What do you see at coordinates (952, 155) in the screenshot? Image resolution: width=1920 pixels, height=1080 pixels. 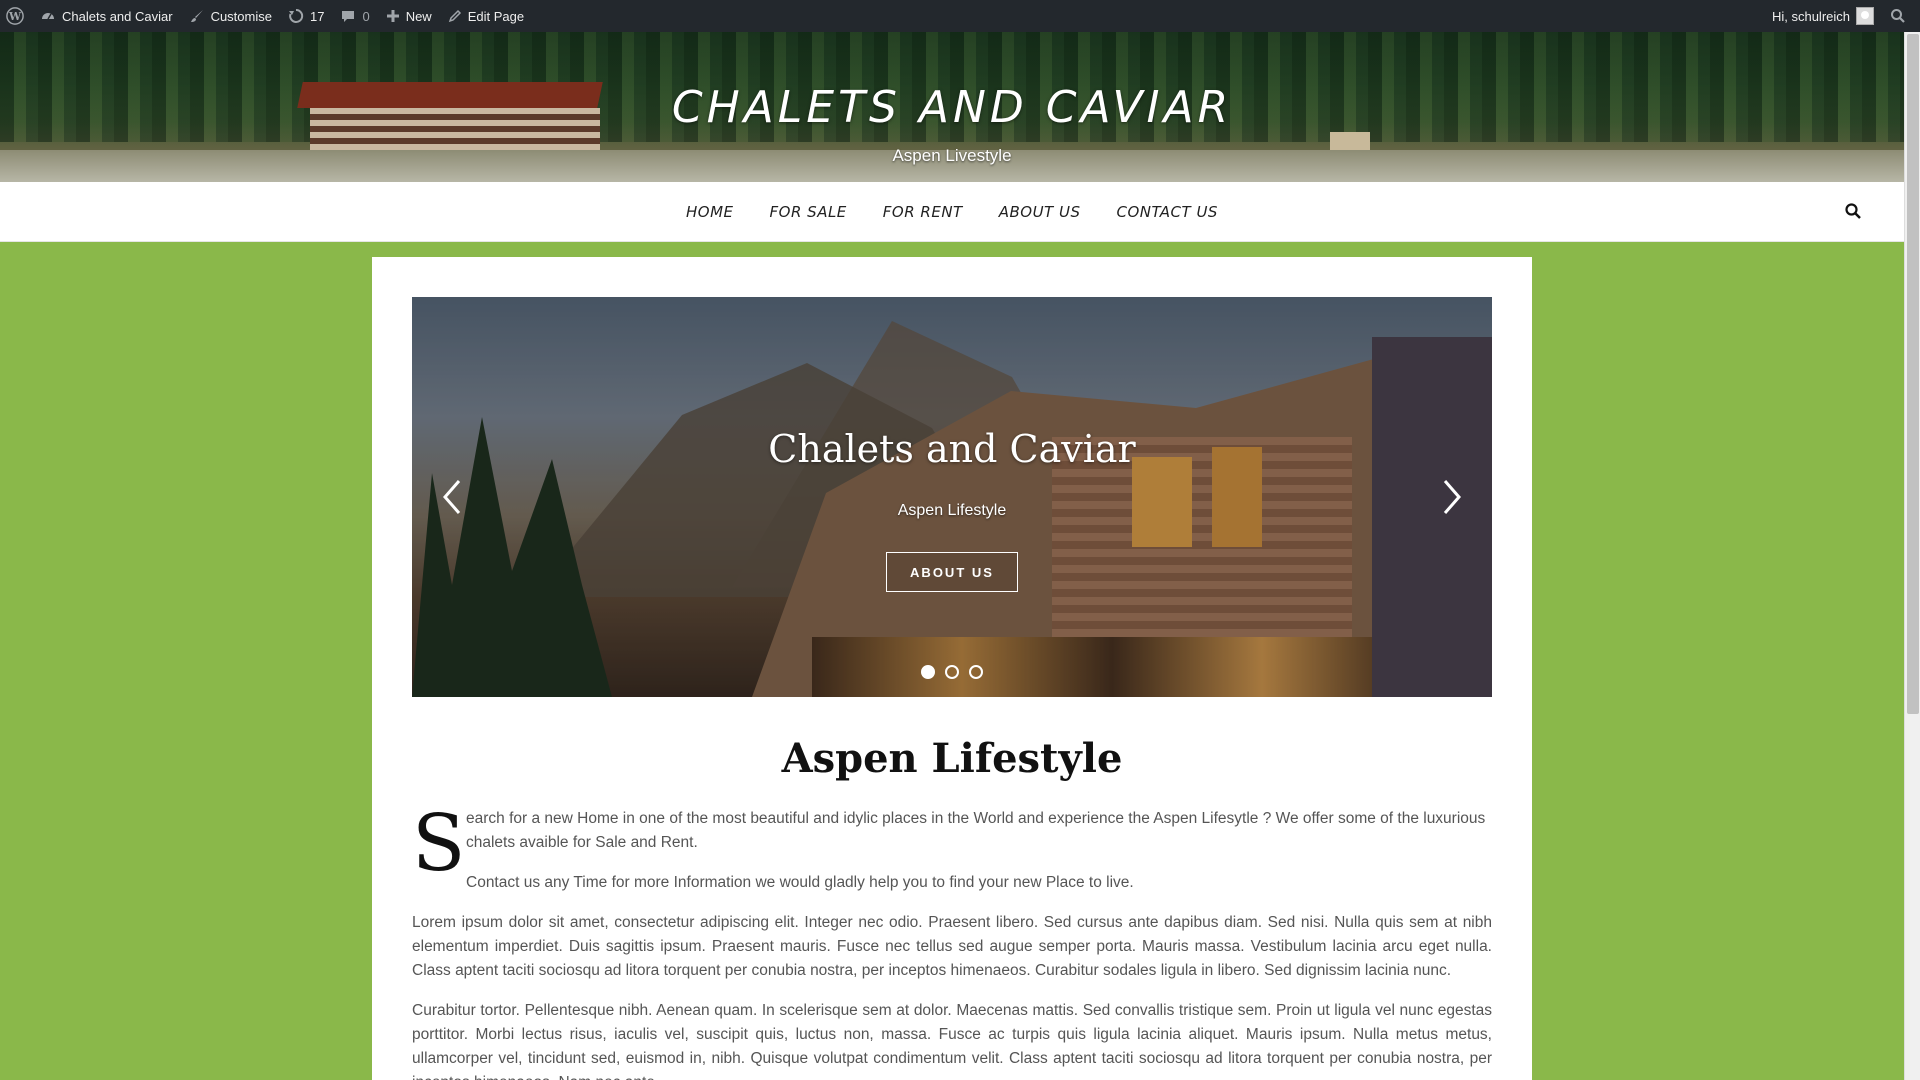 I see `site-tagline: Aspen Livestyle` at bounding box center [952, 155].